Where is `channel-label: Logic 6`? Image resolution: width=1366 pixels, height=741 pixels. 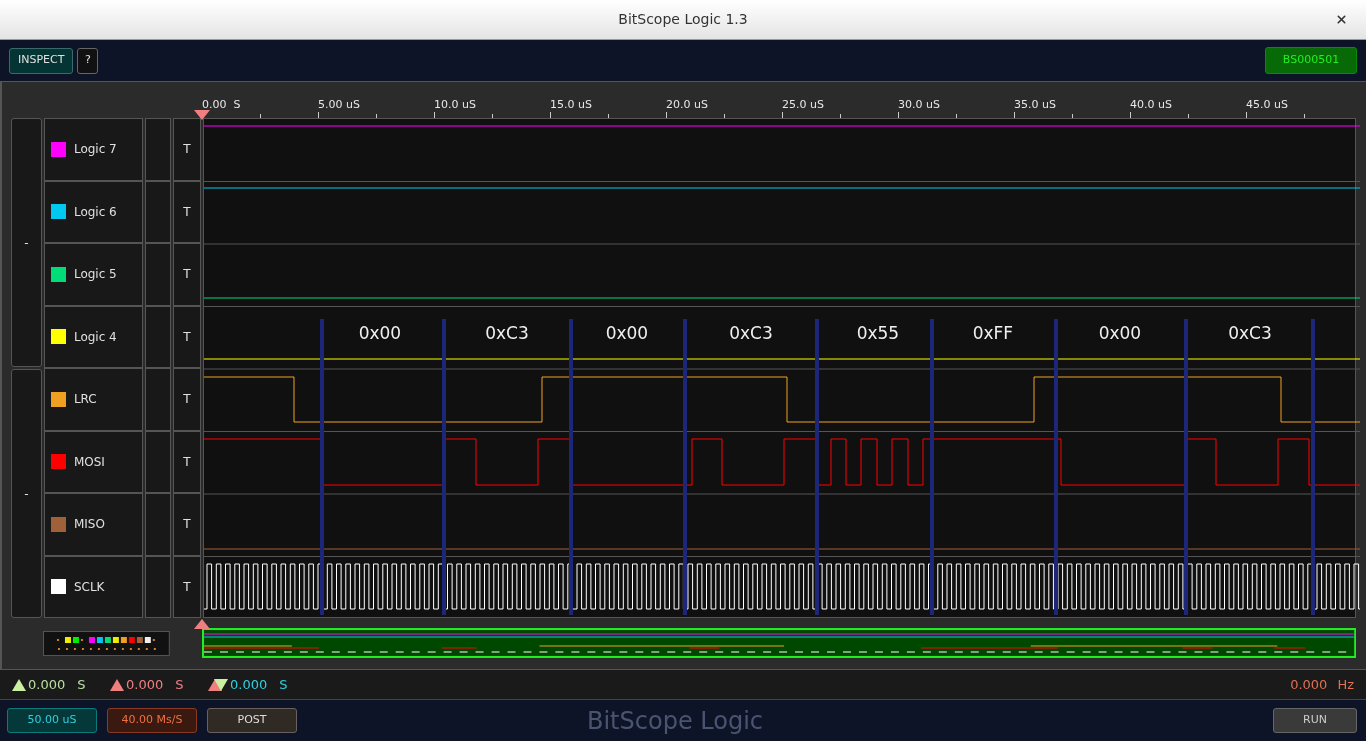
channel-label: Logic 6 is located at coordinates (93, 211).